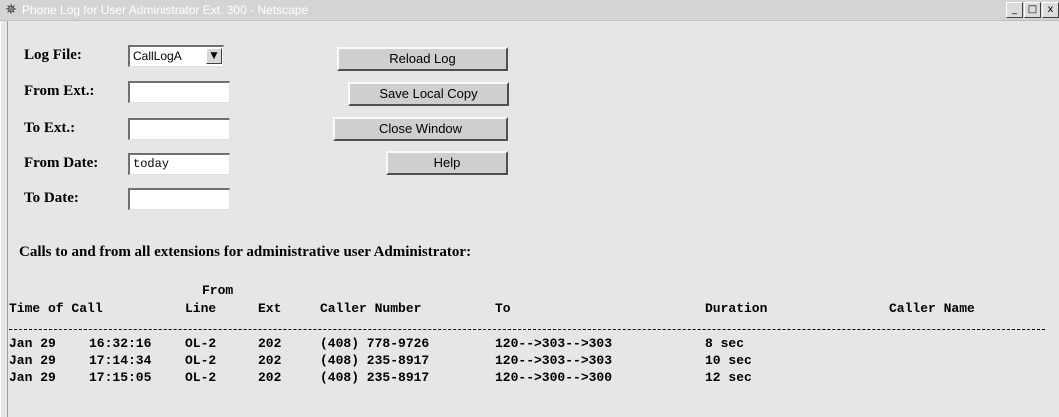 This screenshot has height=417, width=1059. What do you see at coordinates (179, 164) in the screenshot?
I see `from-date-input: today` at bounding box center [179, 164].